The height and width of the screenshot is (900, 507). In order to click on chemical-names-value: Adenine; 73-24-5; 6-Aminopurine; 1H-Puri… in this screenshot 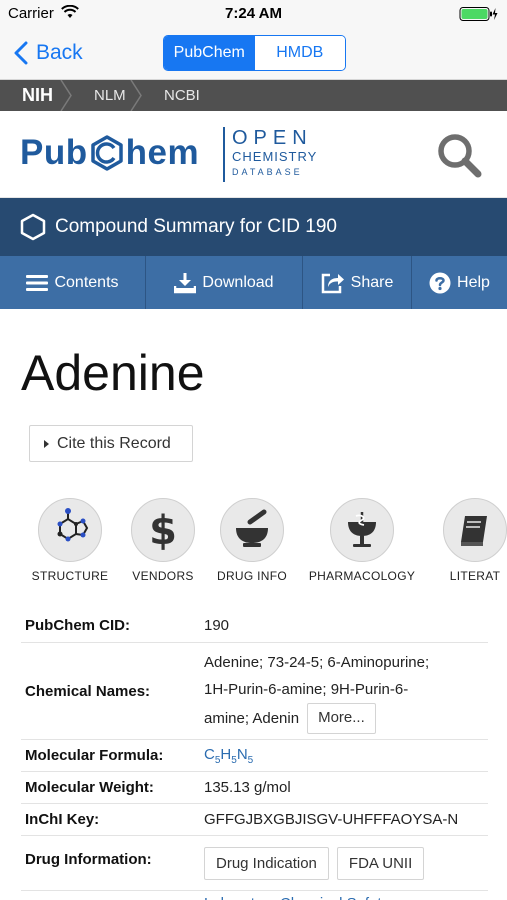, I will do `click(346, 691)`.